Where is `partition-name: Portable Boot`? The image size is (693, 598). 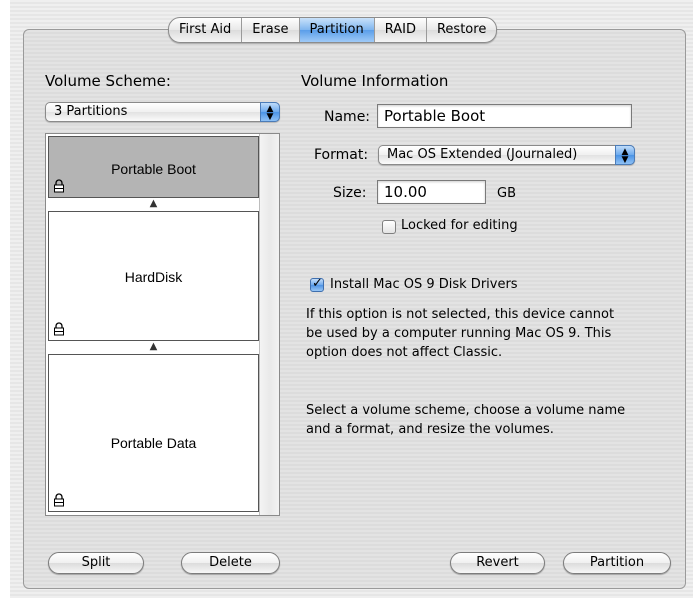
partition-name: Portable Boot is located at coordinates (153, 169).